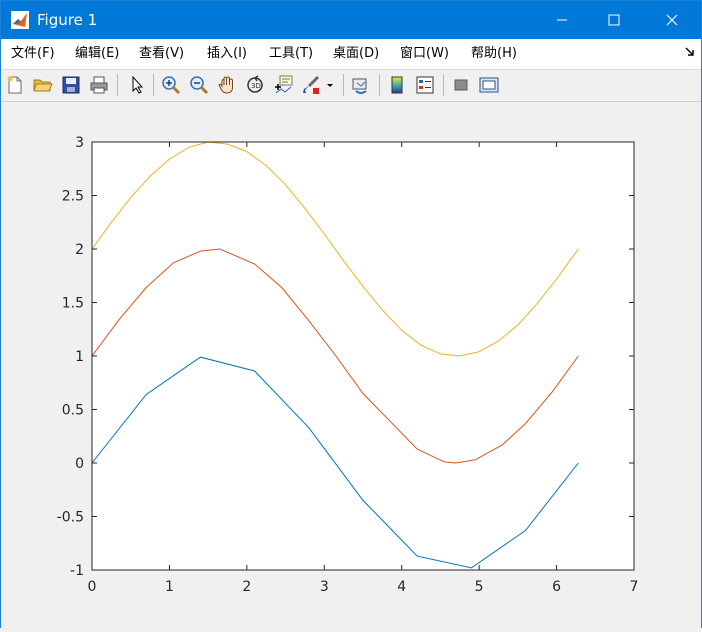 The height and width of the screenshot is (632, 702). I want to click on legend-button, so click(425, 85).